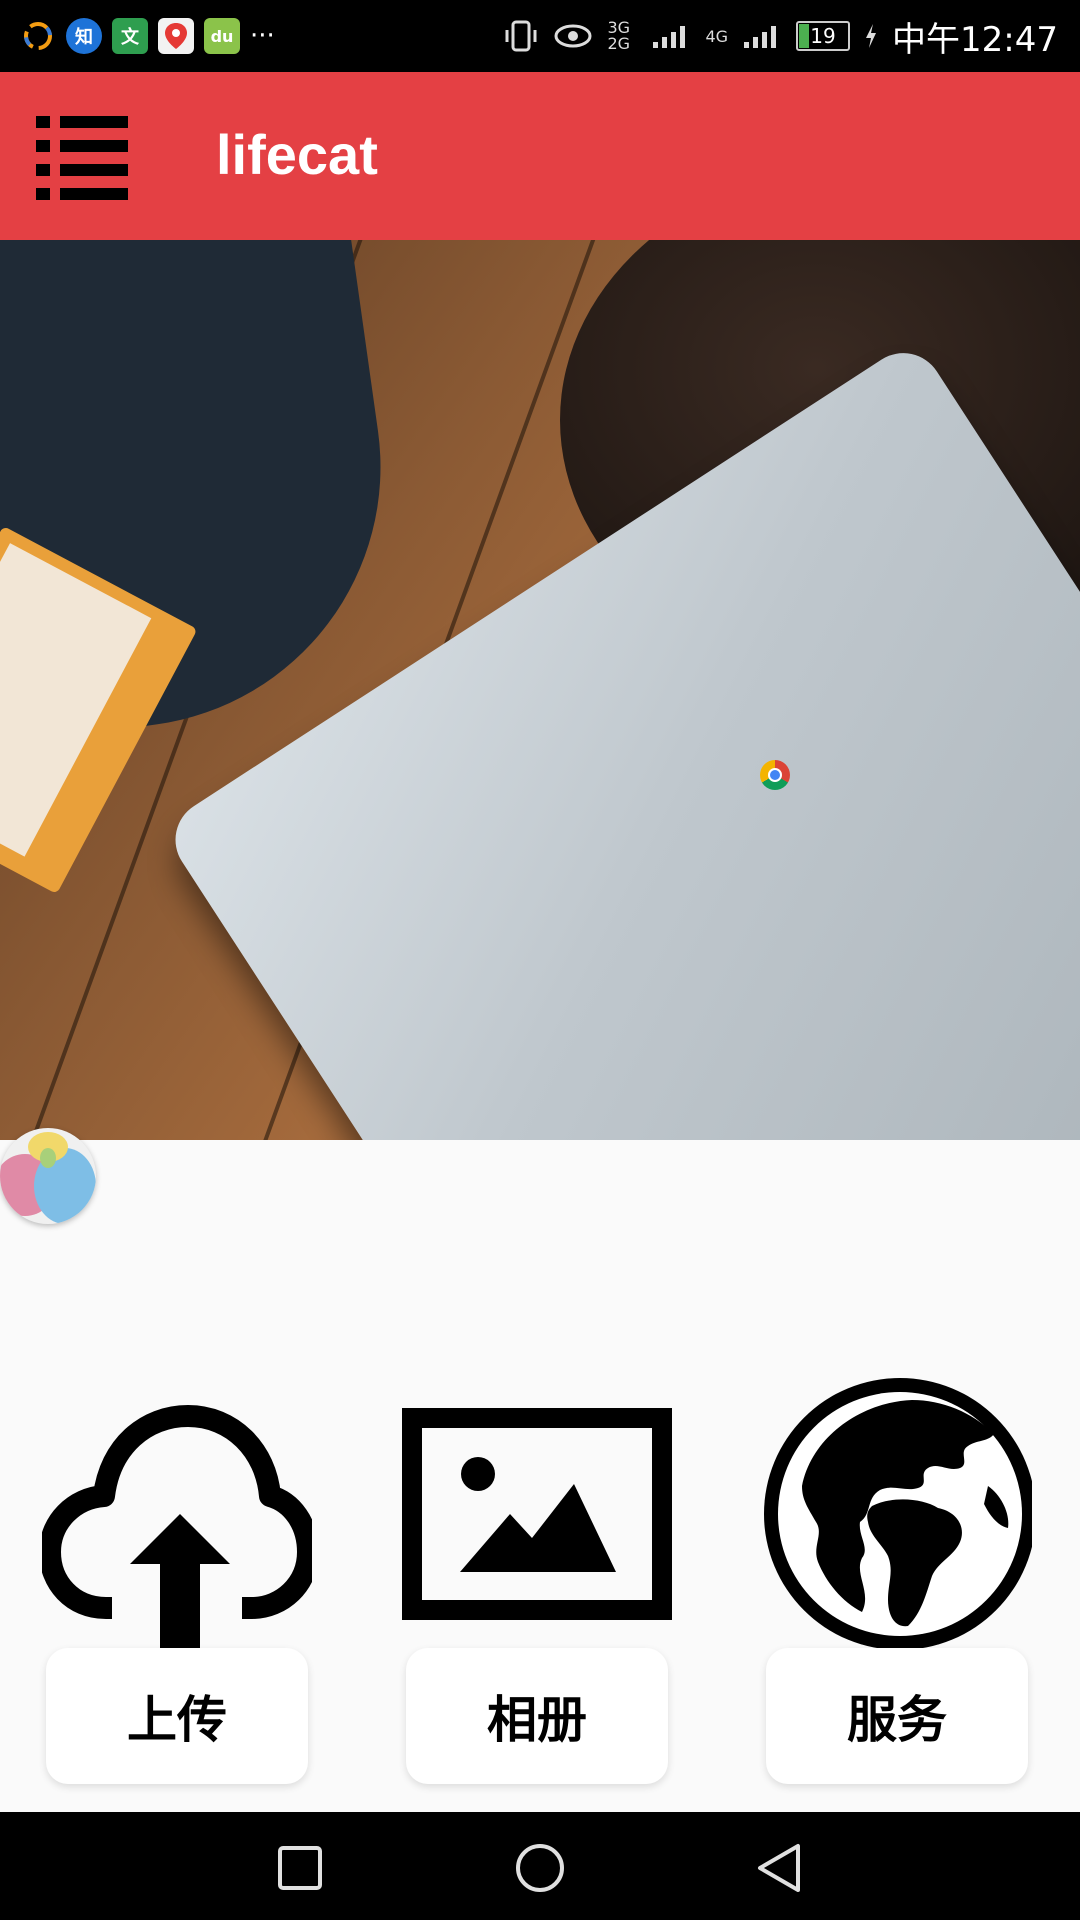 Image resolution: width=1080 pixels, height=1920 pixels. I want to click on navigation-bar, so click(540, 1866).